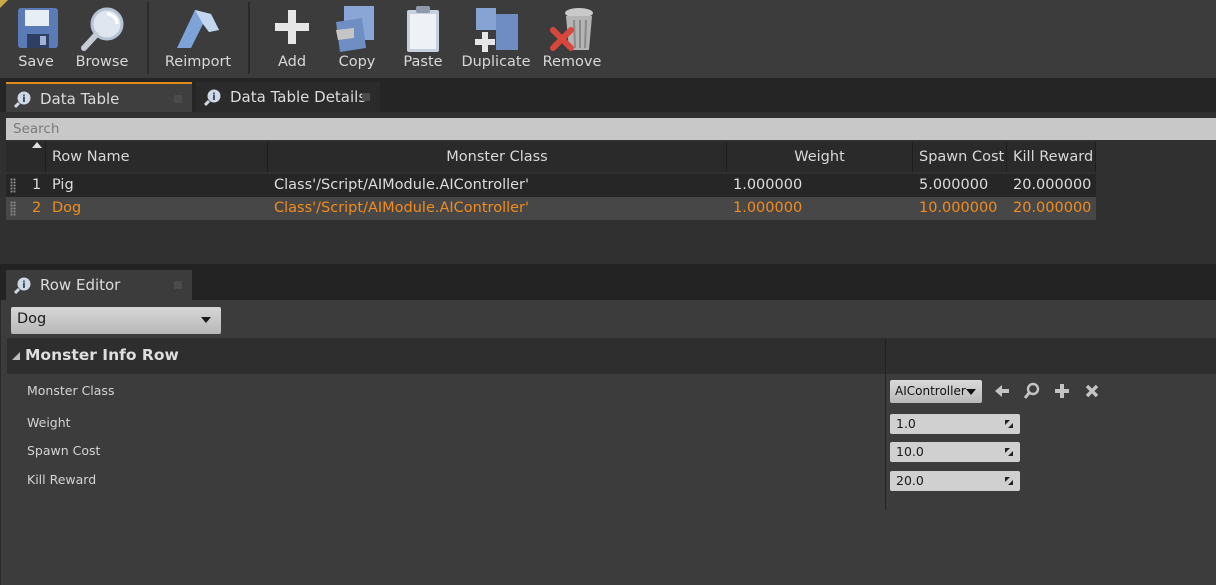  What do you see at coordinates (496, 62) in the screenshot?
I see `duplicate-label: Duplicate` at bounding box center [496, 62].